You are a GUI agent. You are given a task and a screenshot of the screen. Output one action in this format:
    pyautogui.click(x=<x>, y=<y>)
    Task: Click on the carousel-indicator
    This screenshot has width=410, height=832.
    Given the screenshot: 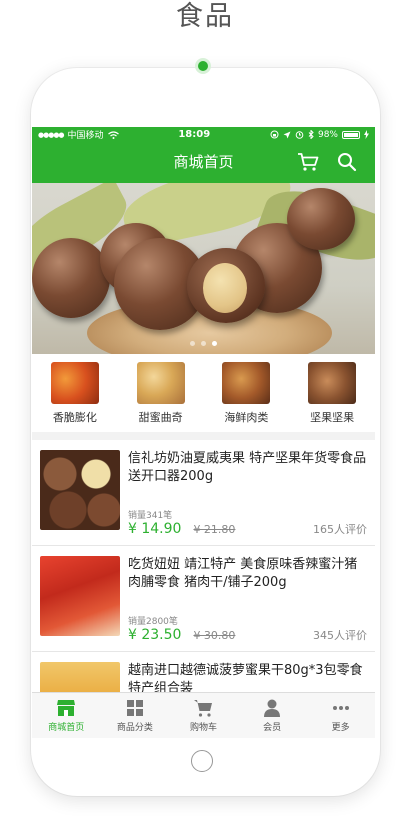 What is the action you would take?
    pyautogui.click(x=203, y=343)
    